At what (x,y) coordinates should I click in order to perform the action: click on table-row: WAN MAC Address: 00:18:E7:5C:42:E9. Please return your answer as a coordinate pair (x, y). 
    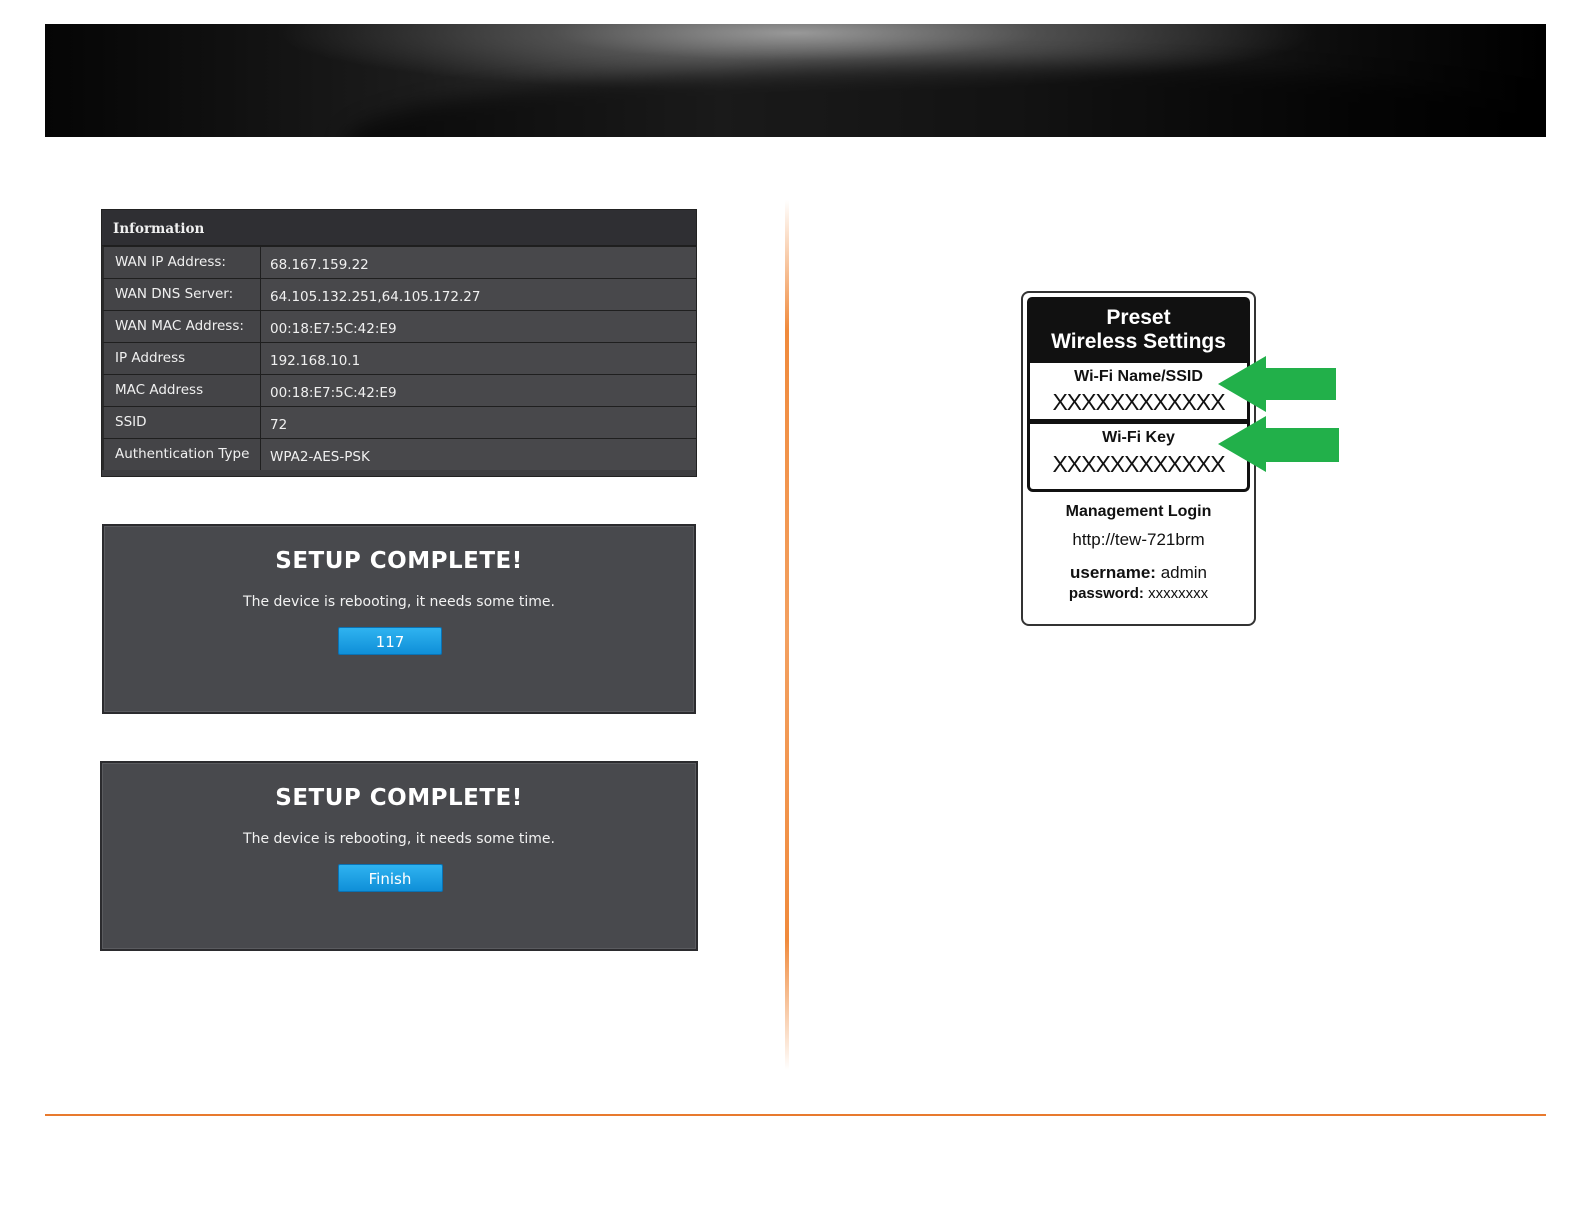
    Looking at the image, I should click on (399, 326).